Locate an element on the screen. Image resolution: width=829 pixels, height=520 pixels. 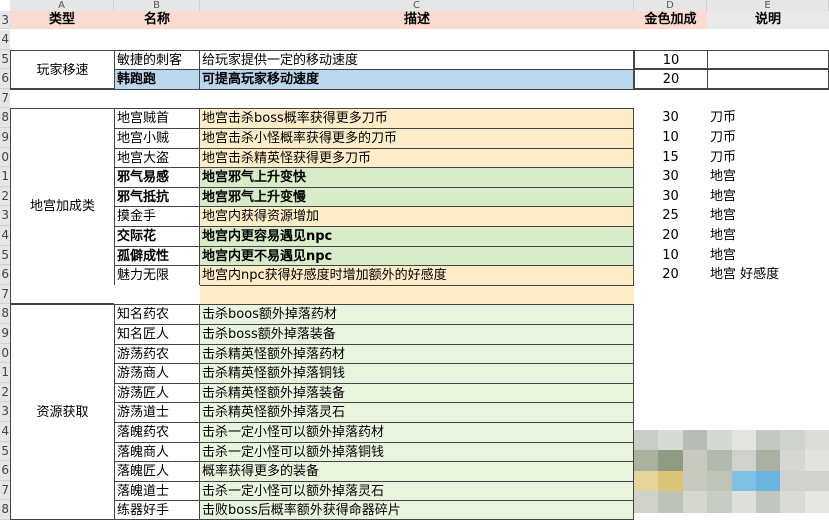
item-description: 地宫内更不易遇见npc is located at coordinates (417, 255).